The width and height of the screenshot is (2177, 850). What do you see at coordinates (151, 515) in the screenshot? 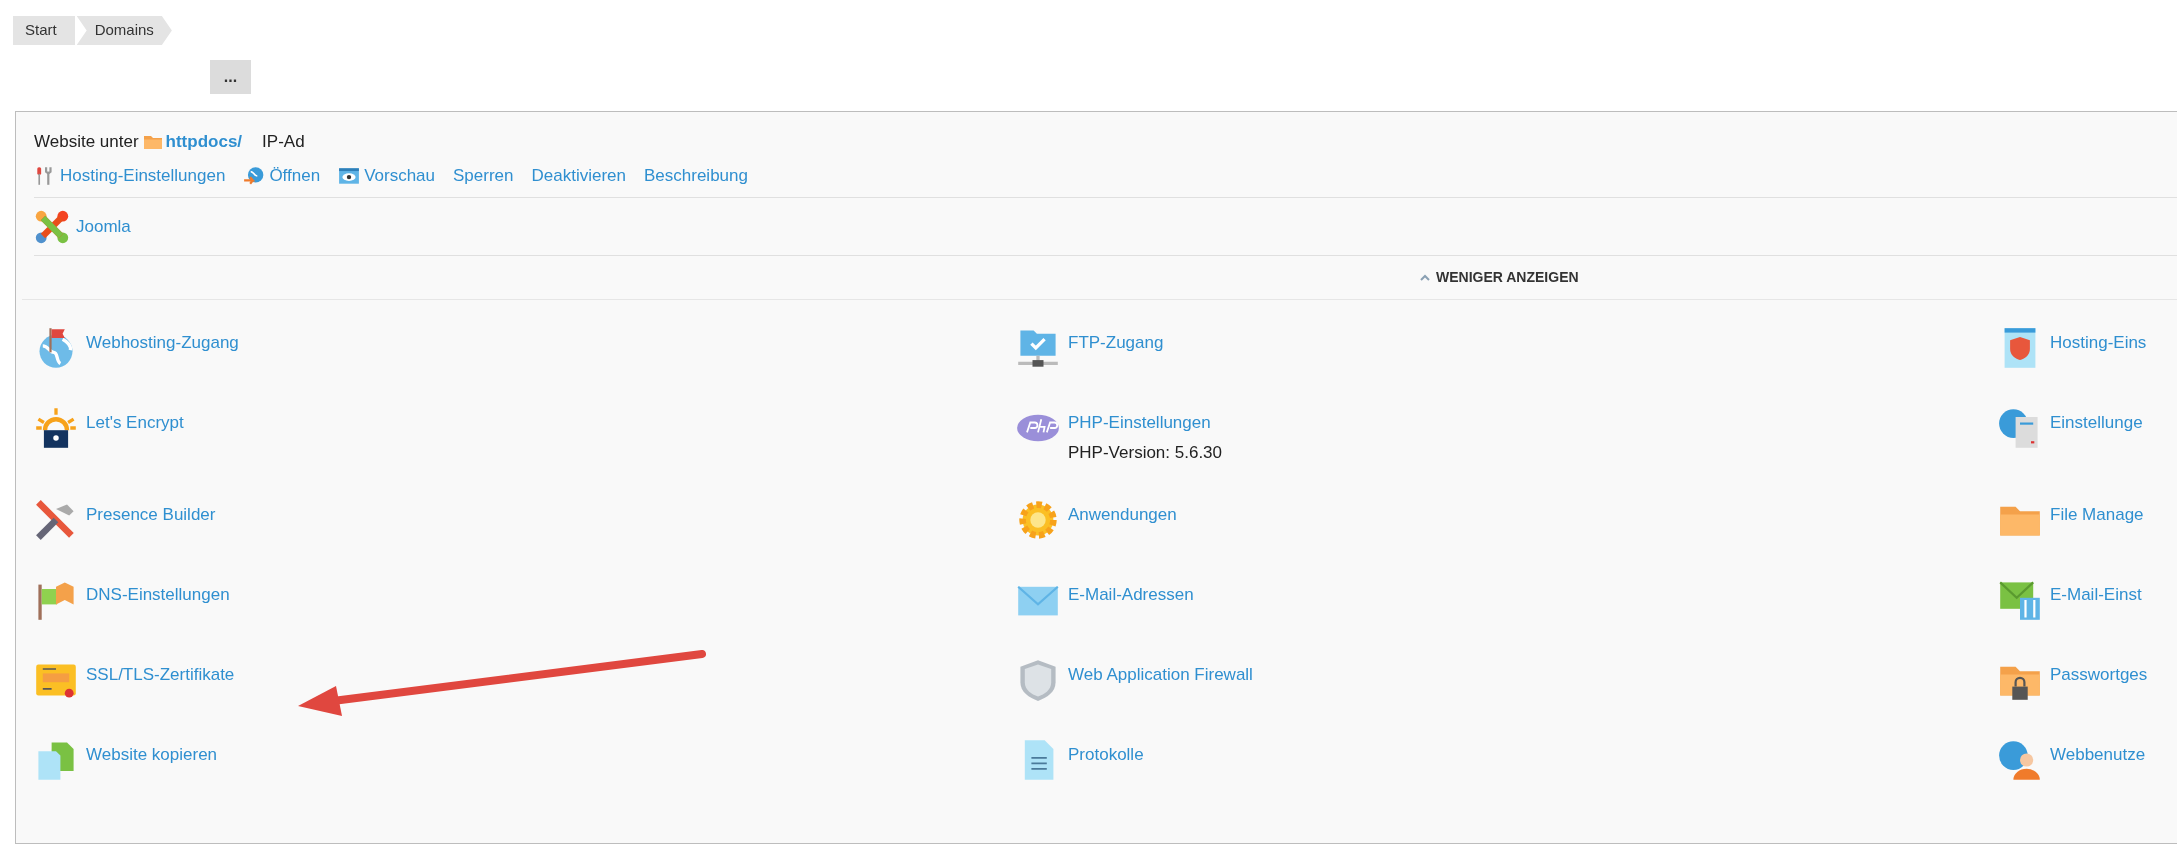
I see `tool-link: Presence Builder` at bounding box center [151, 515].